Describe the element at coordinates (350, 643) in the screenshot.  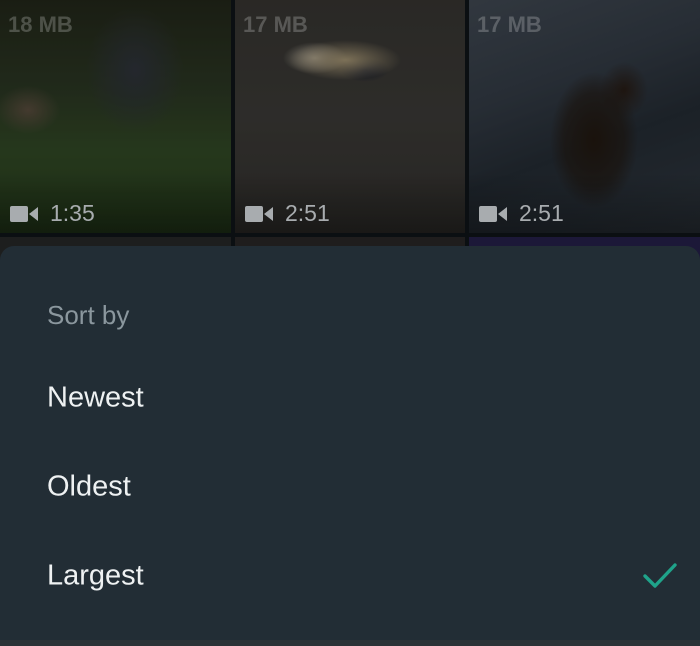
I see `system-nav-strip` at that location.